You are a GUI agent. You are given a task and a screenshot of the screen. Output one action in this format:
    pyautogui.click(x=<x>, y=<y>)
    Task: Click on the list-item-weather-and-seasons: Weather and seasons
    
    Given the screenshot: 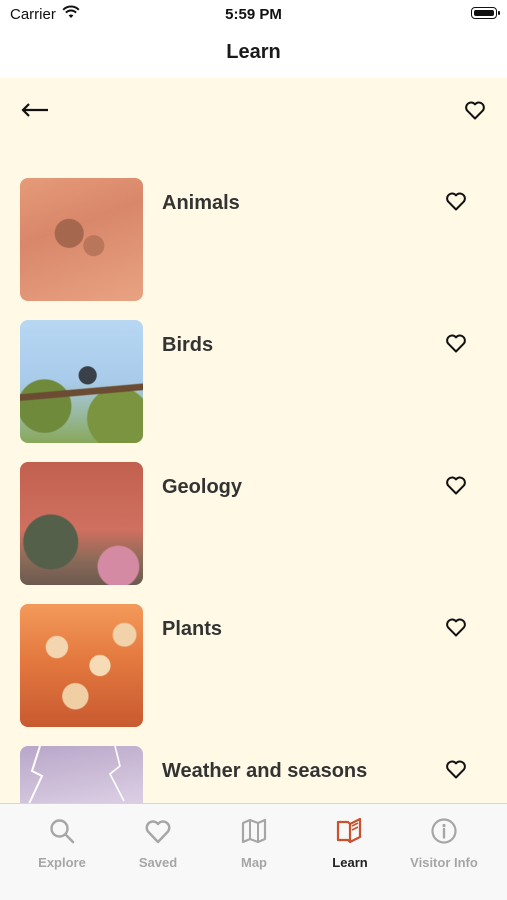 What is the action you would take?
    pyautogui.click(x=253, y=774)
    